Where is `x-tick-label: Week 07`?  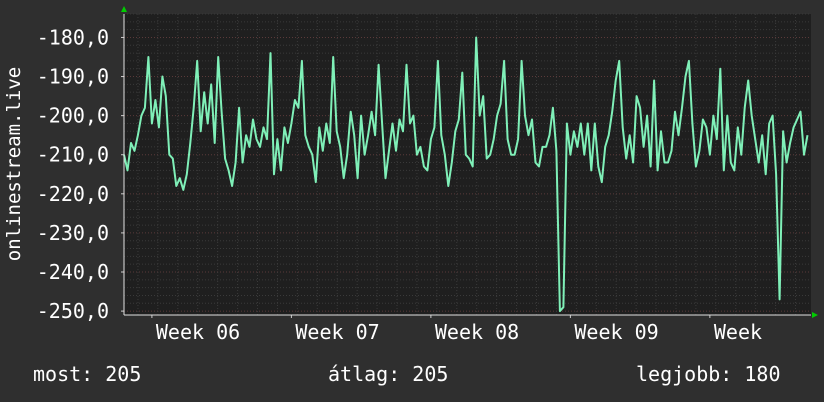
x-tick-label: Week 07 is located at coordinates (337, 332).